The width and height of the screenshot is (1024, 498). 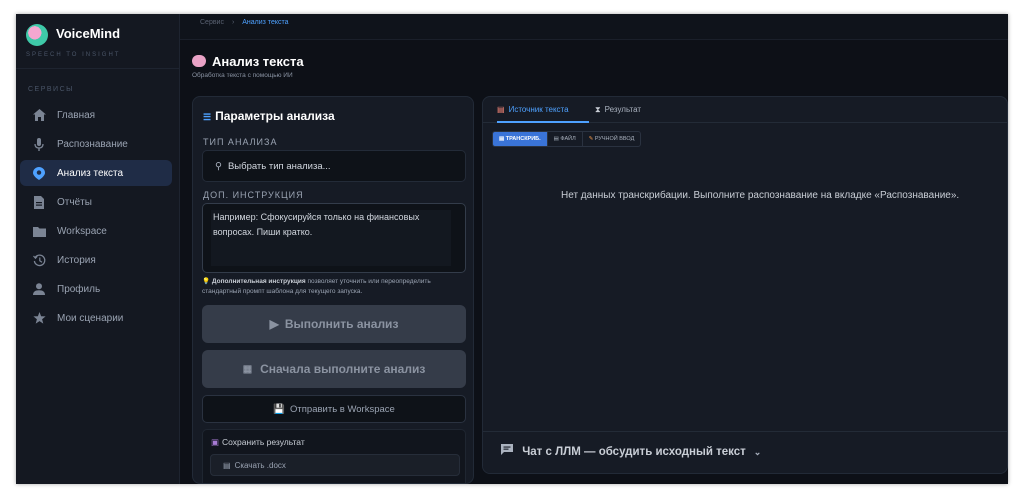 I want to click on sidebar-item-history: История, so click(x=96, y=260).